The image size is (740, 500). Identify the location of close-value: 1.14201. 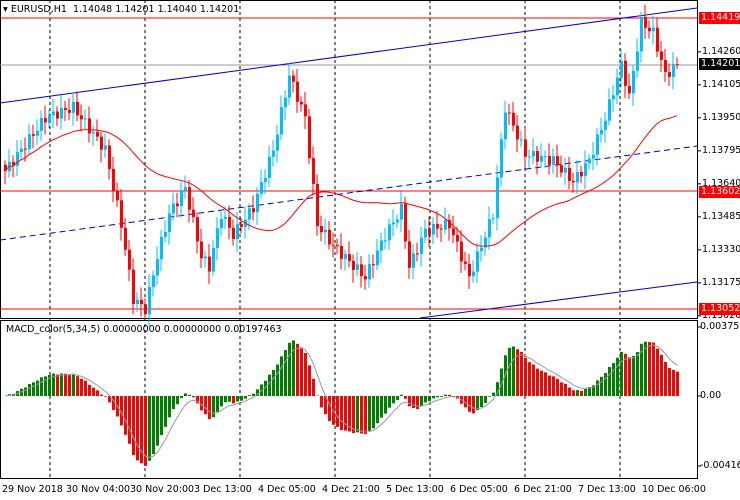
(219, 9).